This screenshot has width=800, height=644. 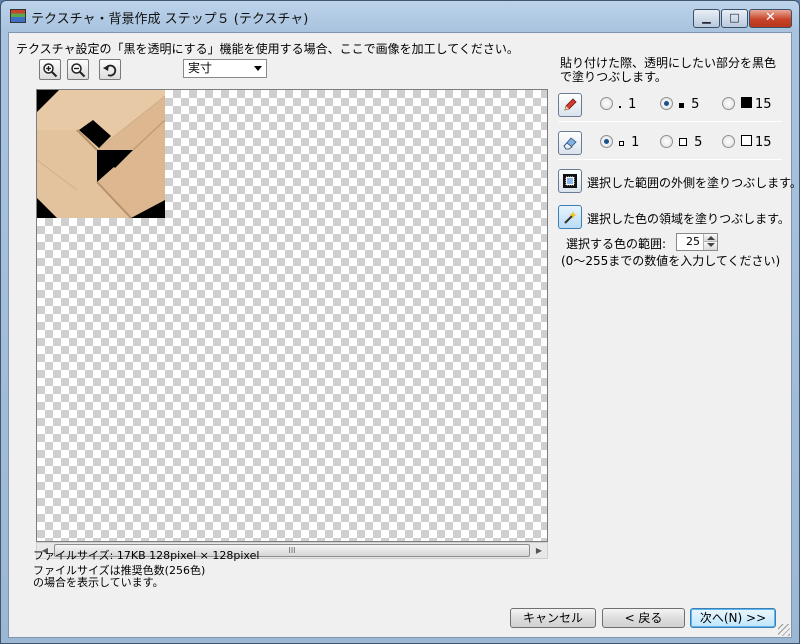 I want to click on undo-icon, so click(x=110, y=70).